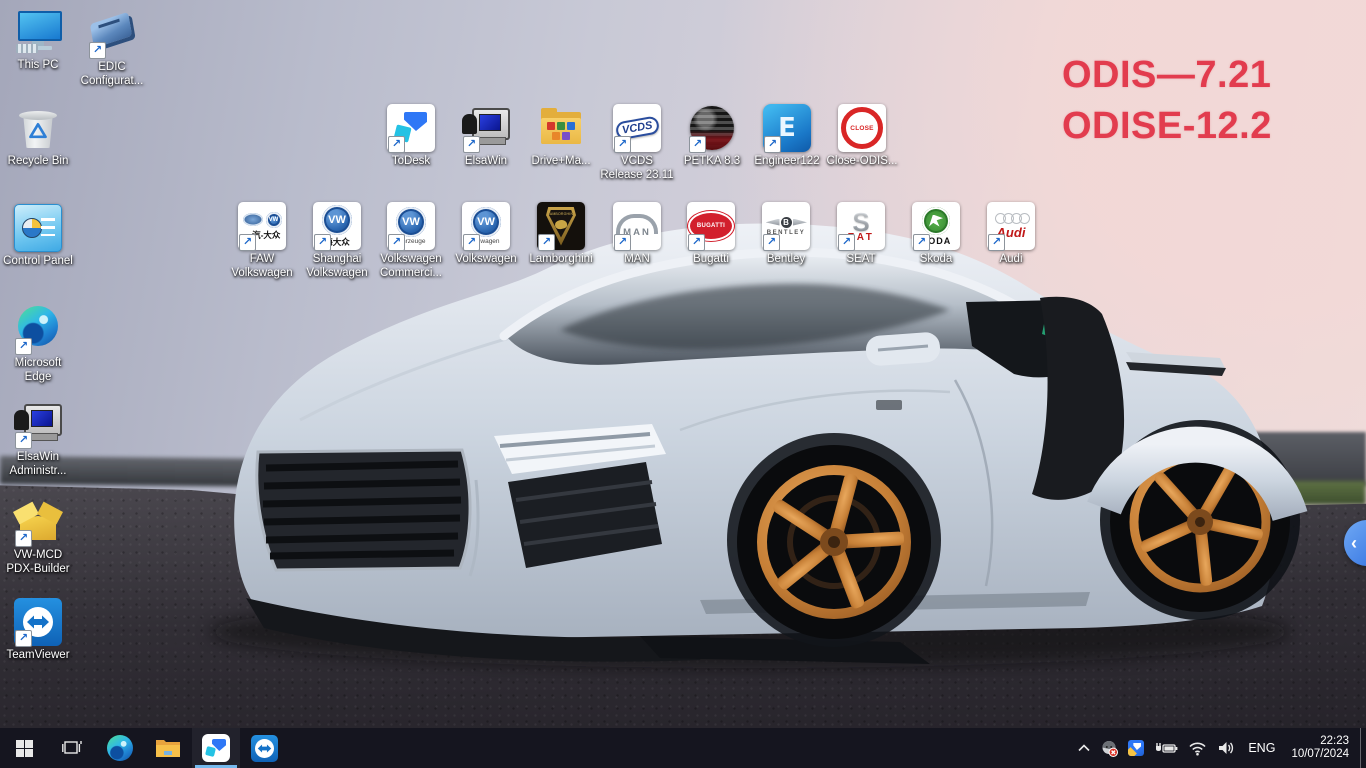 This screenshot has height=768, width=1366. Describe the element at coordinates (112, 34) in the screenshot. I see `edic-device-icon: ↗` at that location.